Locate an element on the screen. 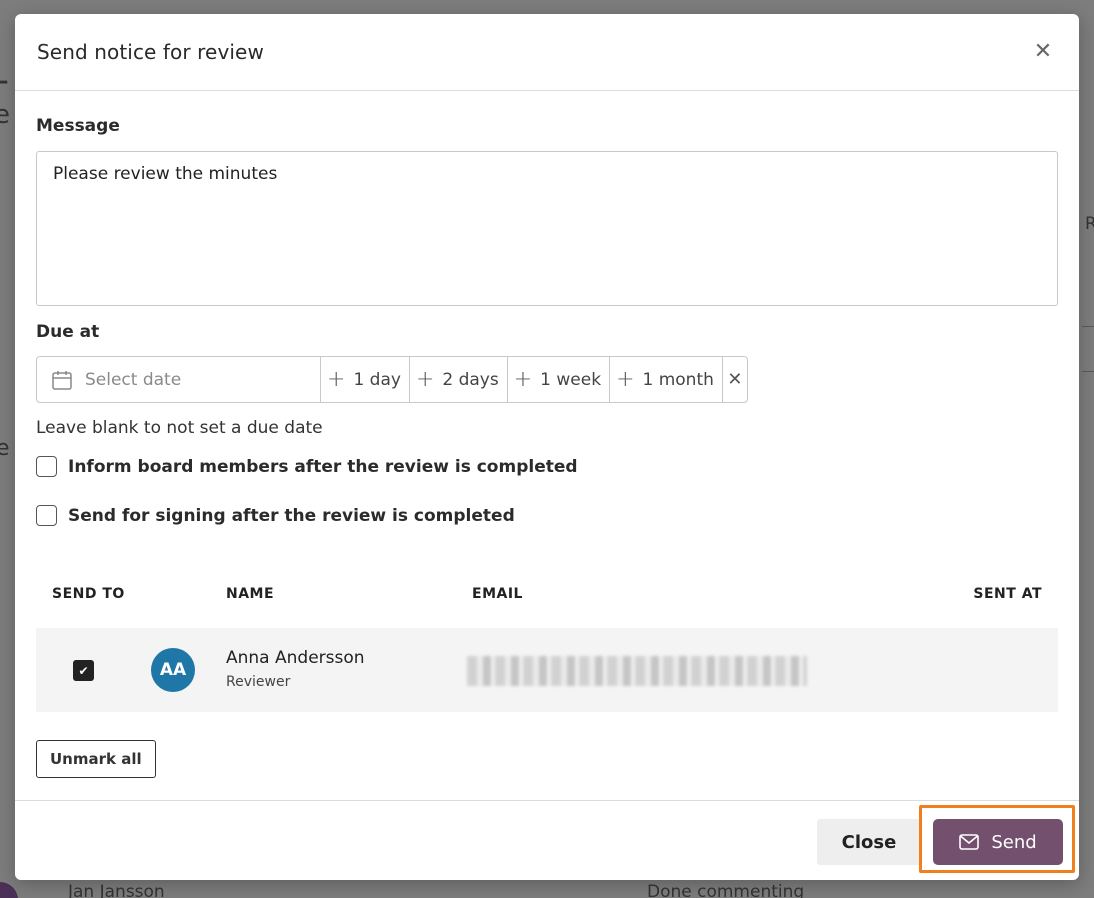  header-send-to: SEND TO is located at coordinates (88, 594).